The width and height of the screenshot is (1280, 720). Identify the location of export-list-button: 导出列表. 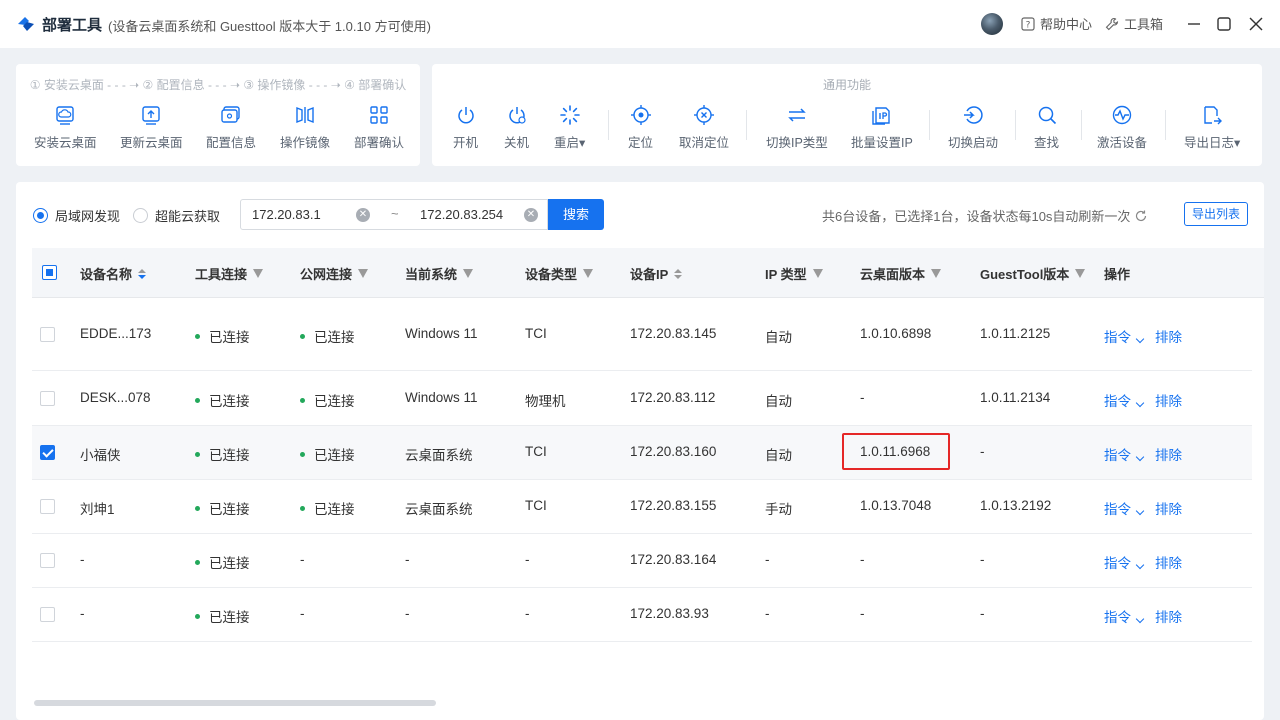
(1216, 214).